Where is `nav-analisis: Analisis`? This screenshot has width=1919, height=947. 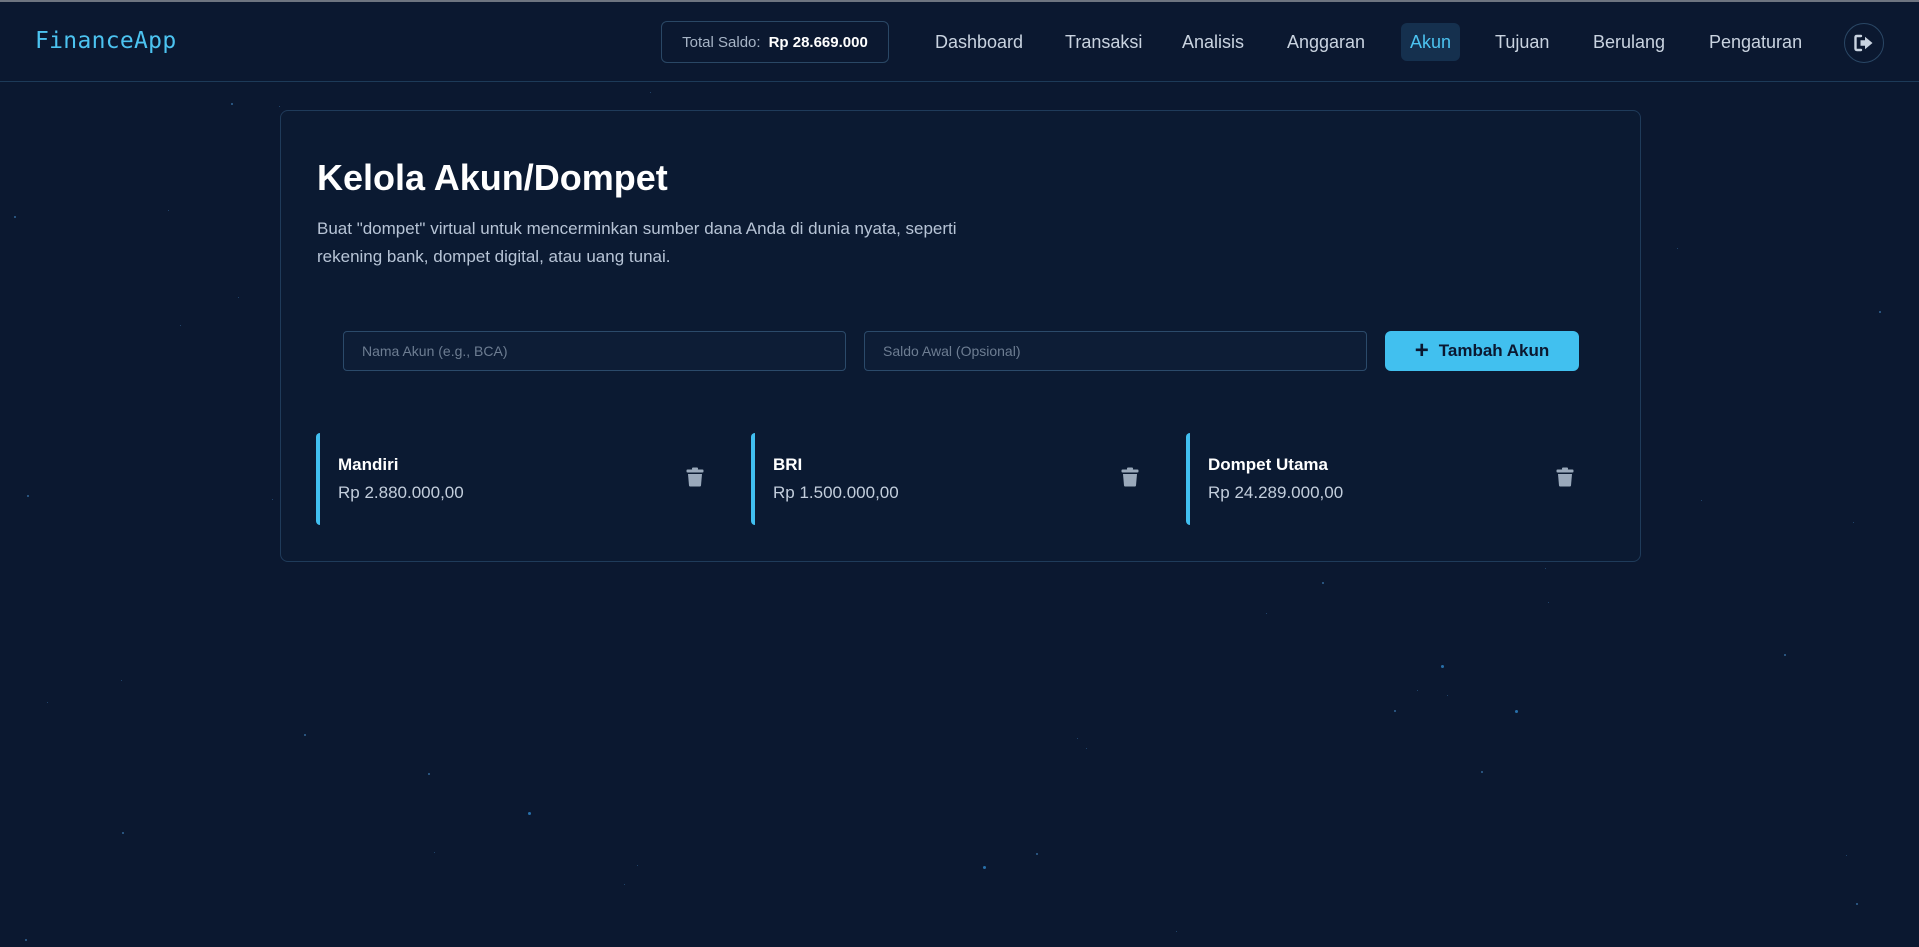
nav-analisis: Analisis is located at coordinates (1213, 42).